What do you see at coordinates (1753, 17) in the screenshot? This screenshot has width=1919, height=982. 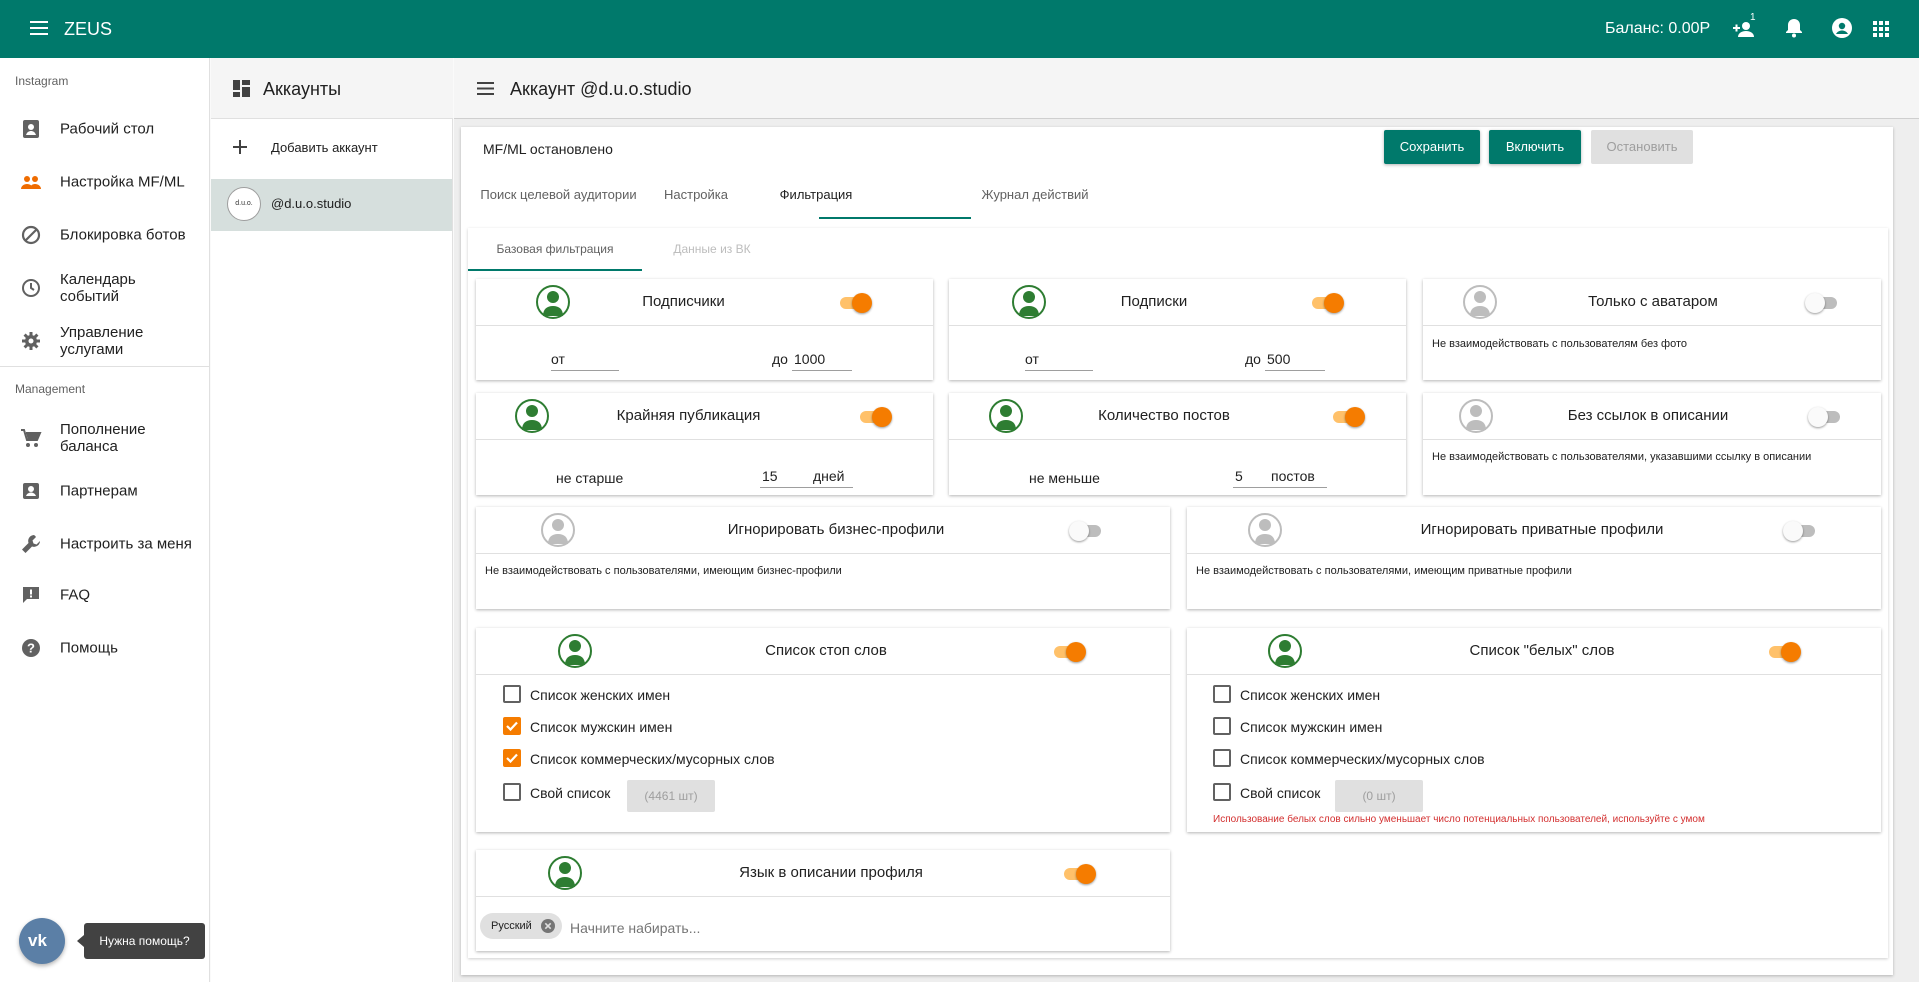 I see `friends-badge: 1` at bounding box center [1753, 17].